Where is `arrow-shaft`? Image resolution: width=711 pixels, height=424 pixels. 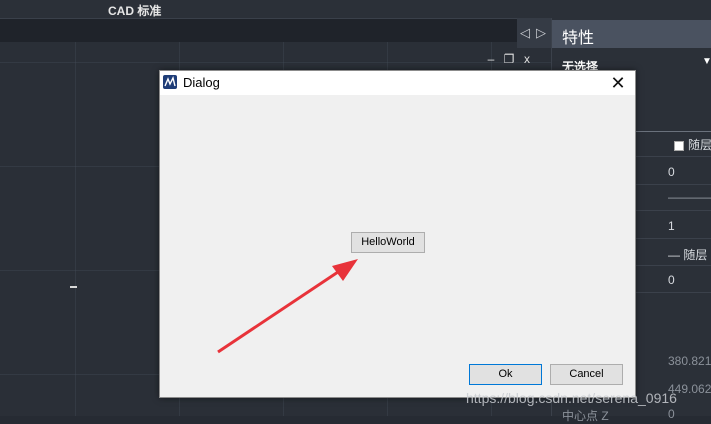 arrow-shaft is located at coordinates (281, 310).